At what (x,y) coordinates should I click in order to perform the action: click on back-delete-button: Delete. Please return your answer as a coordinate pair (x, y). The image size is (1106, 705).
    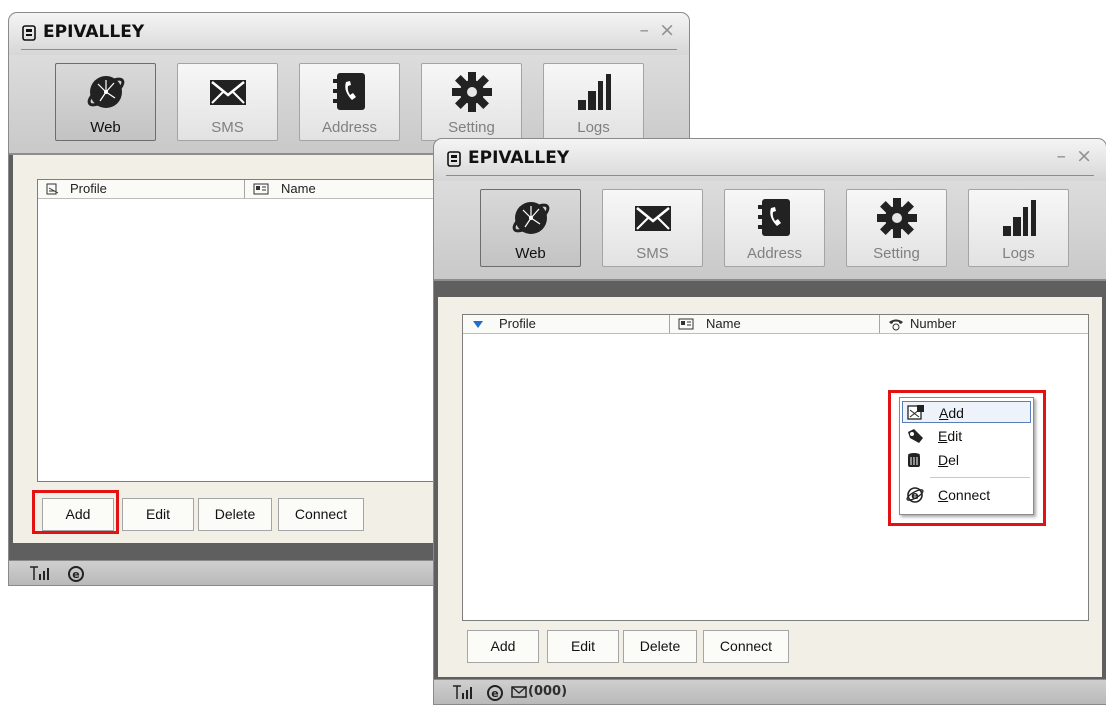
    Looking at the image, I should click on (235, 514).